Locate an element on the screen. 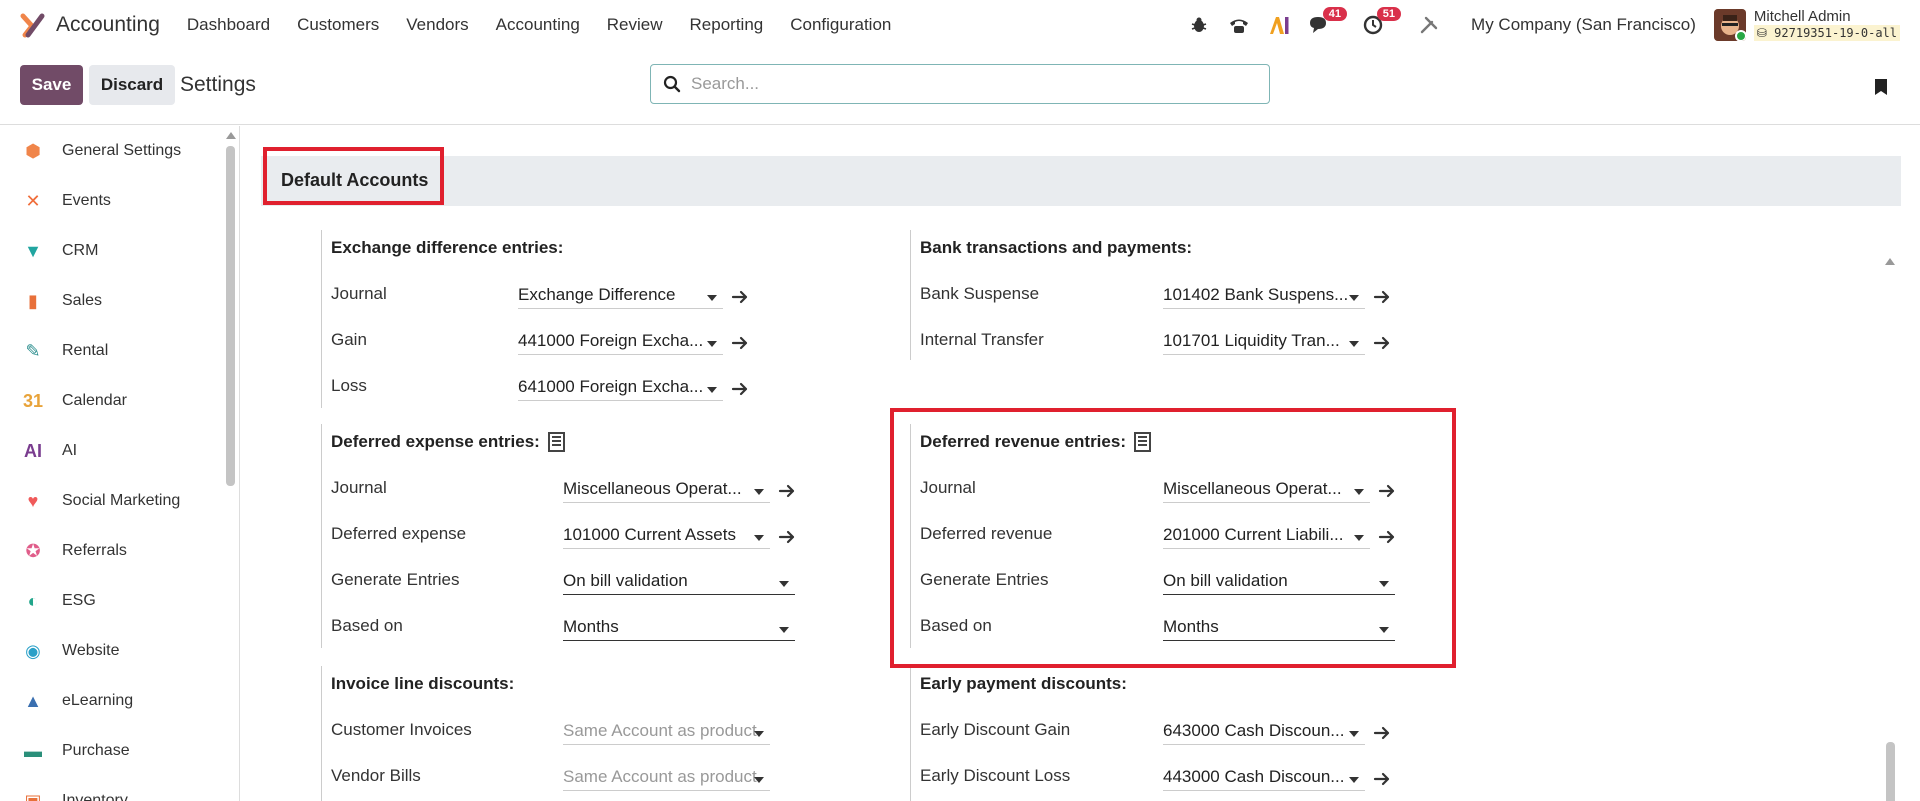 This screenshot has width=1920, height=801. field-label: Customer Invoices is located at coordinates (401, 729).